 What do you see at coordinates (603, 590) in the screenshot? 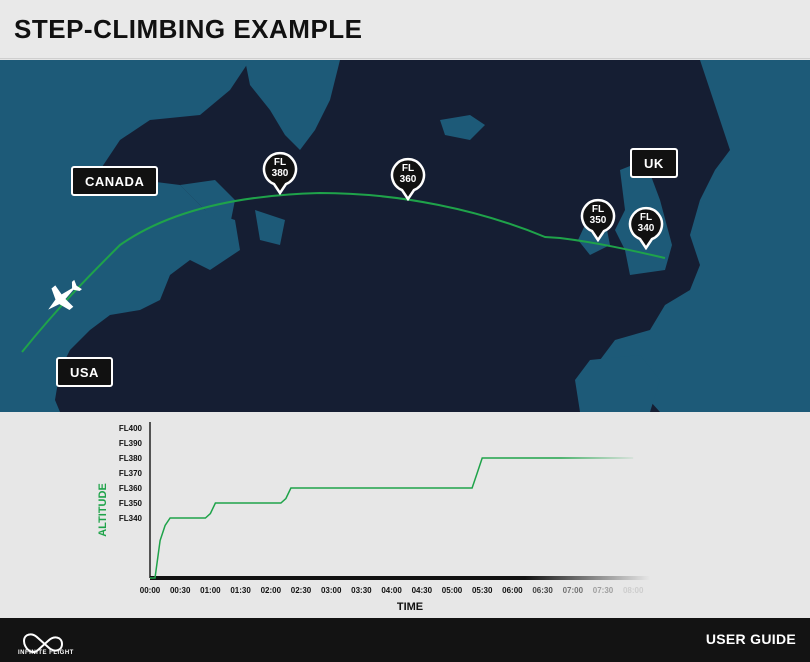
I see `x-tick-label: 07:30` at bounding box center [603, 590].